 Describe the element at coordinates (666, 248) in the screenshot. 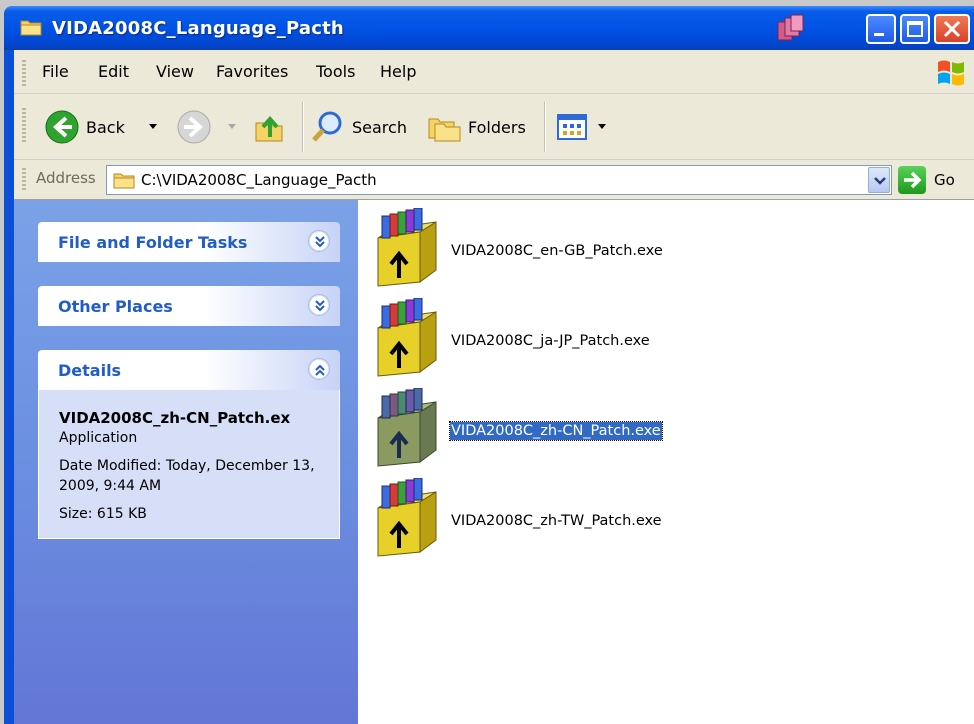

I see `file-item: VIDA2008C_en-GB_Patch.exe` at that location.